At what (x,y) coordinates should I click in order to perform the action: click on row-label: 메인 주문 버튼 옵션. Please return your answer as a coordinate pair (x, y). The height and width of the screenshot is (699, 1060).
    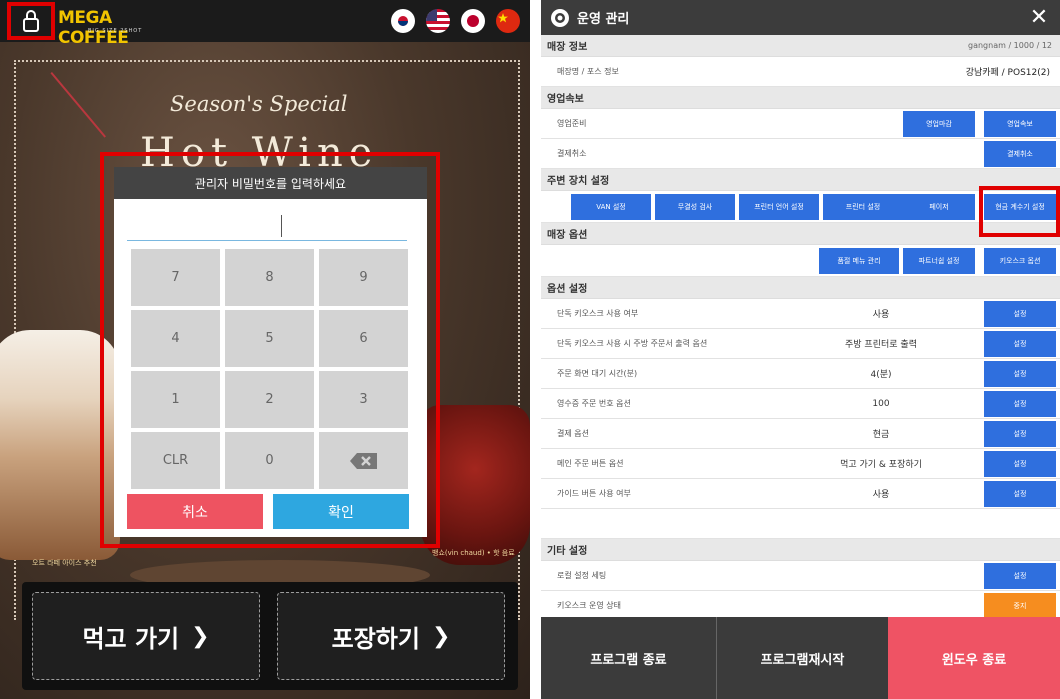
    Looking at the image, I should click on (590, 463).